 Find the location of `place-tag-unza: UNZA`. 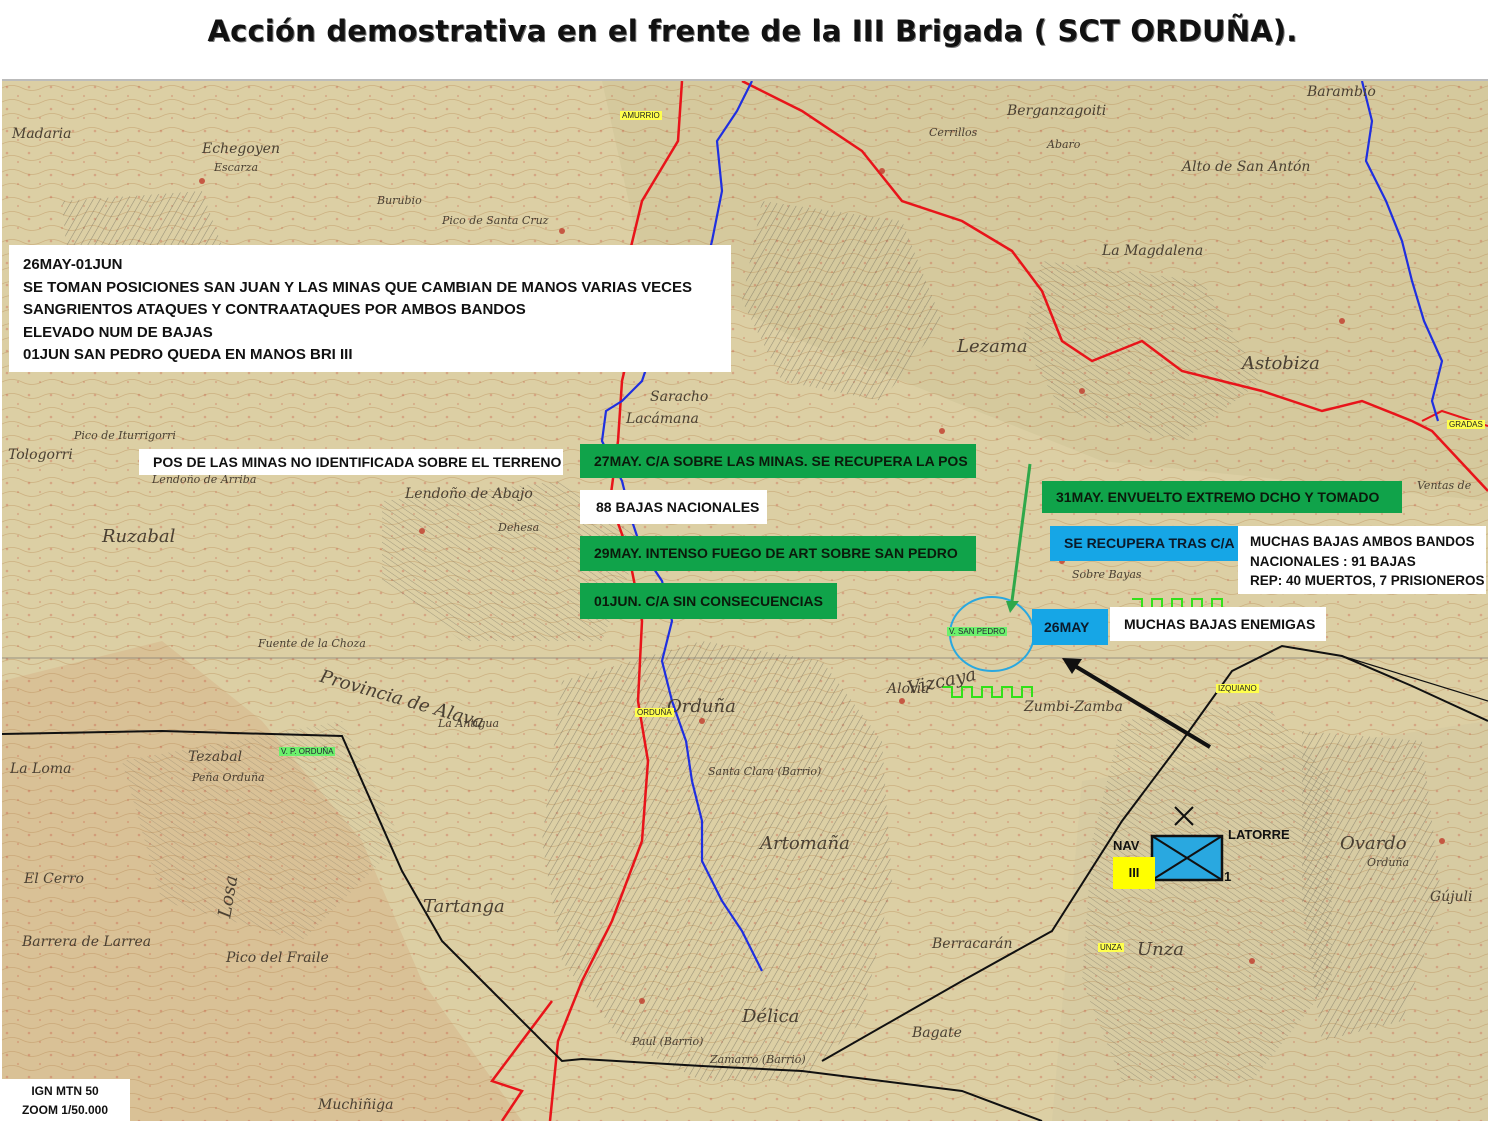

place-tag-unza: UNZA is located at coordinates (1111, 947).